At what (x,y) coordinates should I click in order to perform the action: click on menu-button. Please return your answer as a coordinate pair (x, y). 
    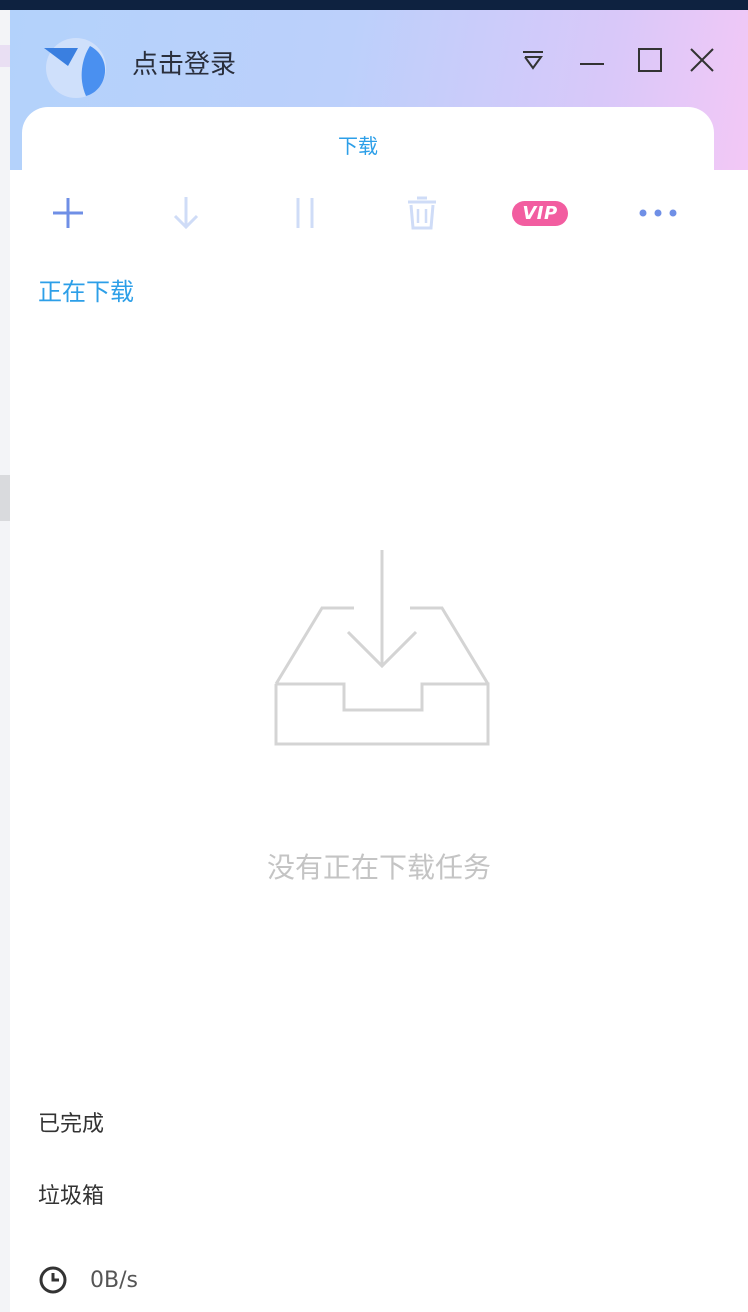
    Looking at the image, I should click on (533, 60).